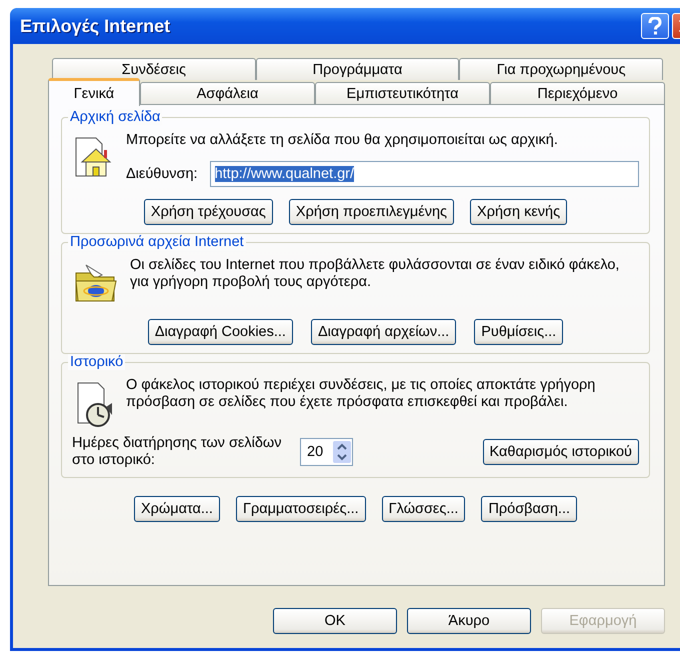 The height and width of the screenshot is (655, 680). Describe the element at coordinates (424, 174) in the screenshot. I see `address-field: http://www.qualnet.gr/` at that location.